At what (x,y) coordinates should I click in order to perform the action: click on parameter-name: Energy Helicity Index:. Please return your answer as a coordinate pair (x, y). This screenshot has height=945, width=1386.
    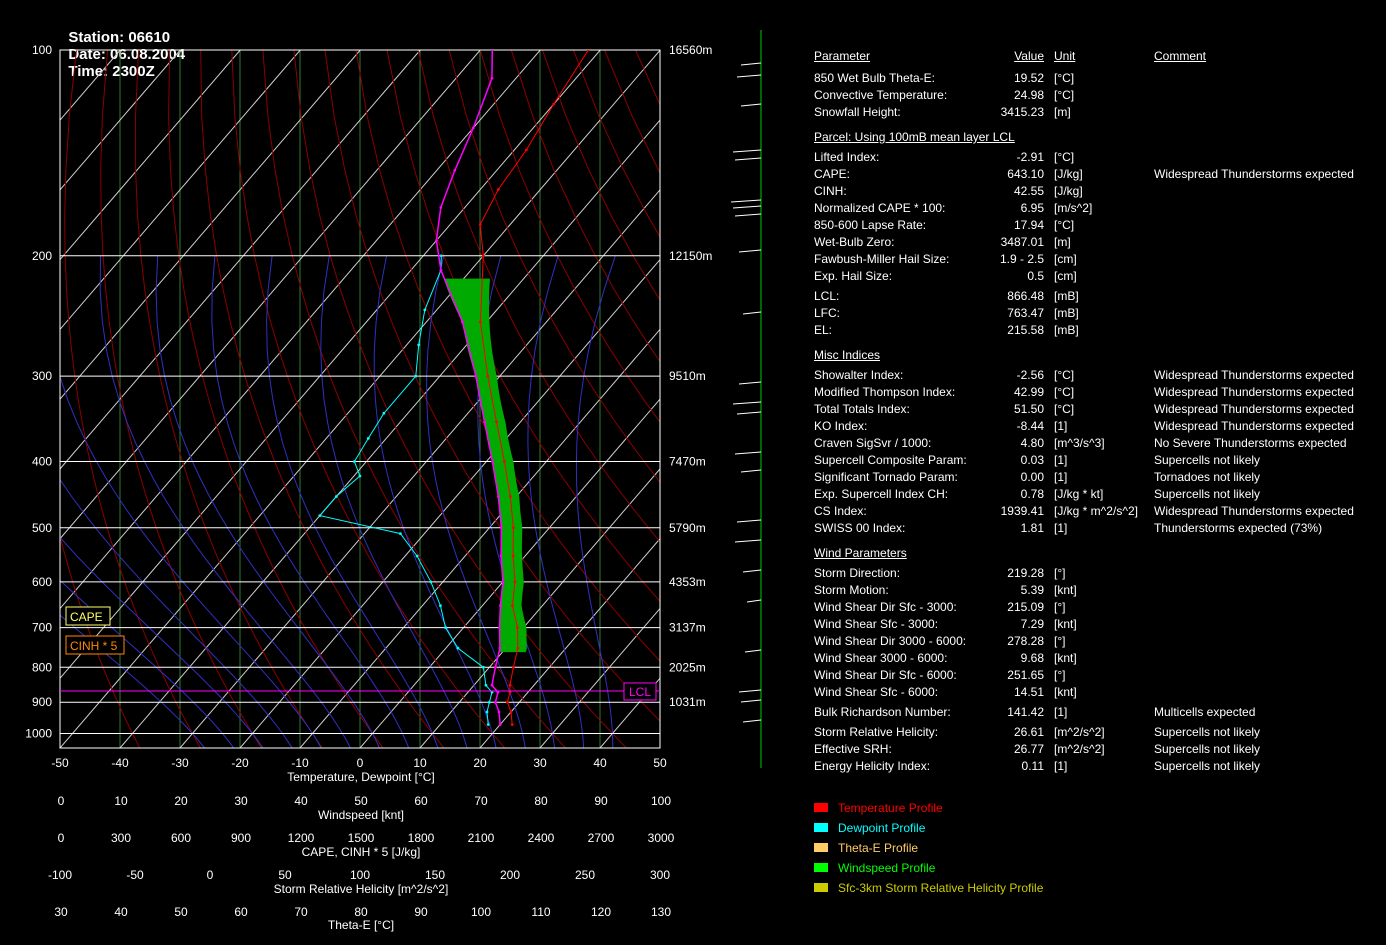
    Looking at the image, I should click on (872, 766).